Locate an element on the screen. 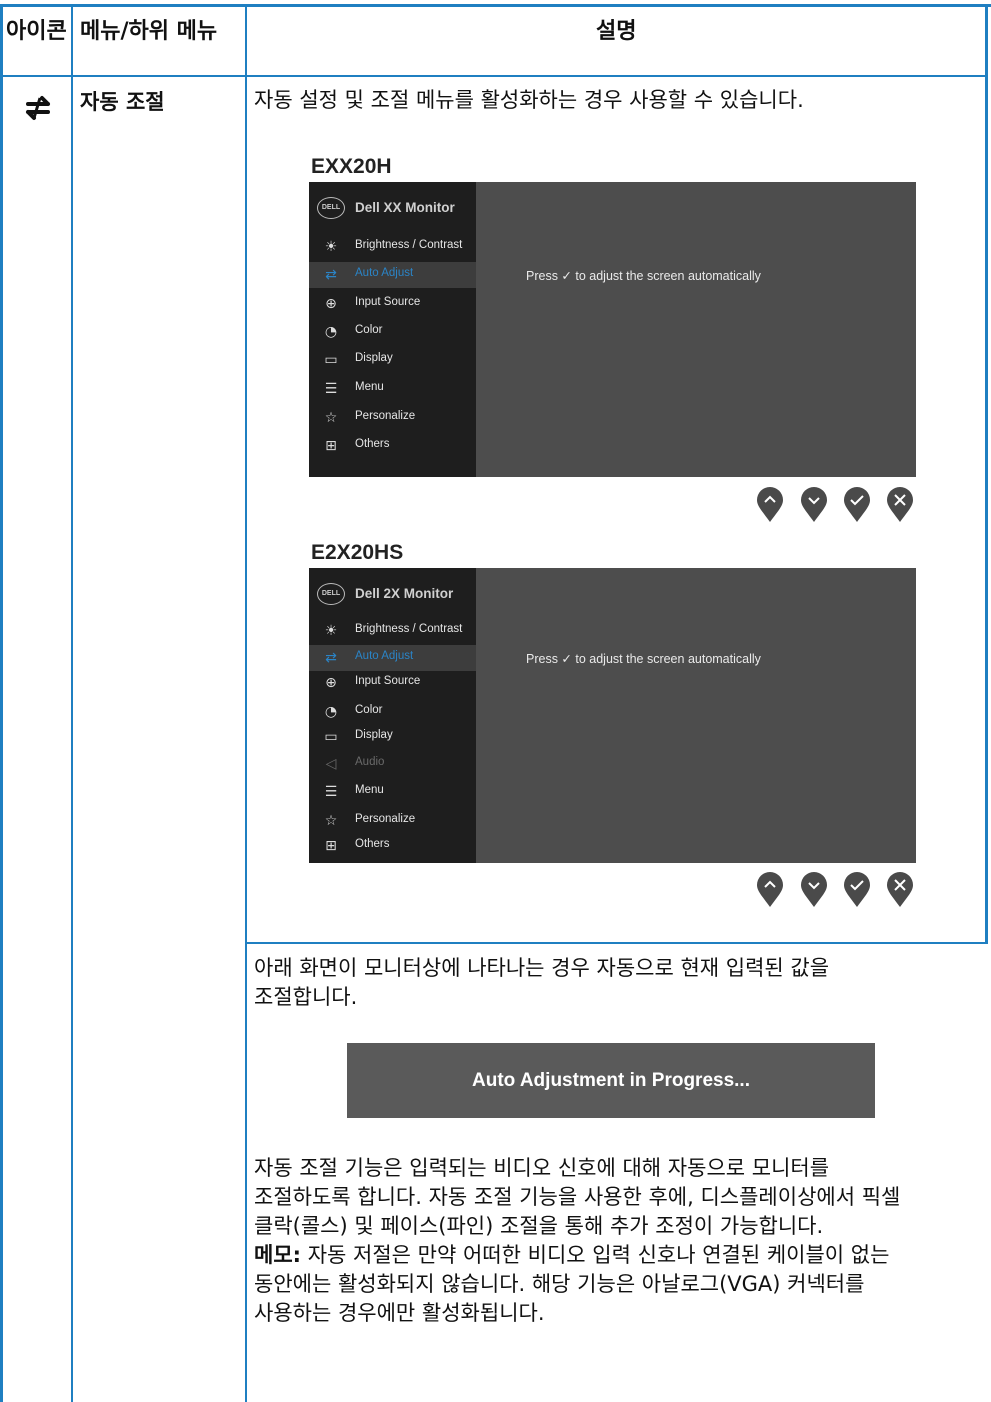  screen-intro-line-2: 조절합니다. is located at coordinates (306, 997).